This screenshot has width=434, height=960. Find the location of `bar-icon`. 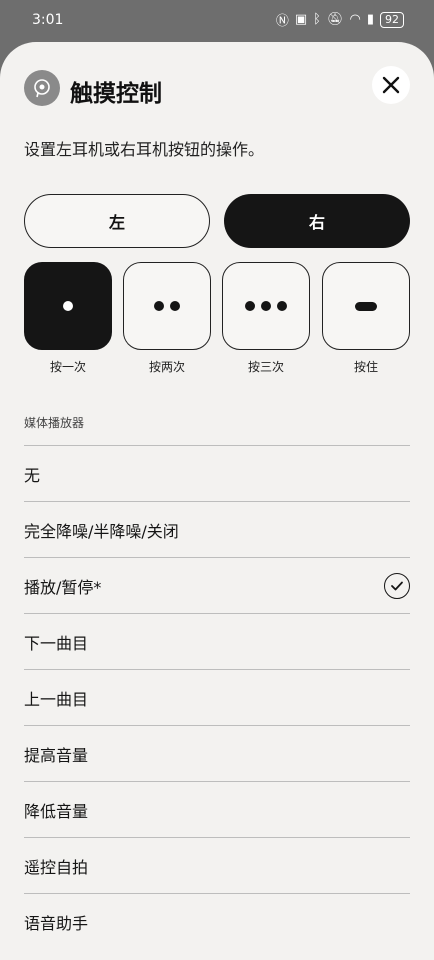

bar-icon is located at coordinates (366, 306).